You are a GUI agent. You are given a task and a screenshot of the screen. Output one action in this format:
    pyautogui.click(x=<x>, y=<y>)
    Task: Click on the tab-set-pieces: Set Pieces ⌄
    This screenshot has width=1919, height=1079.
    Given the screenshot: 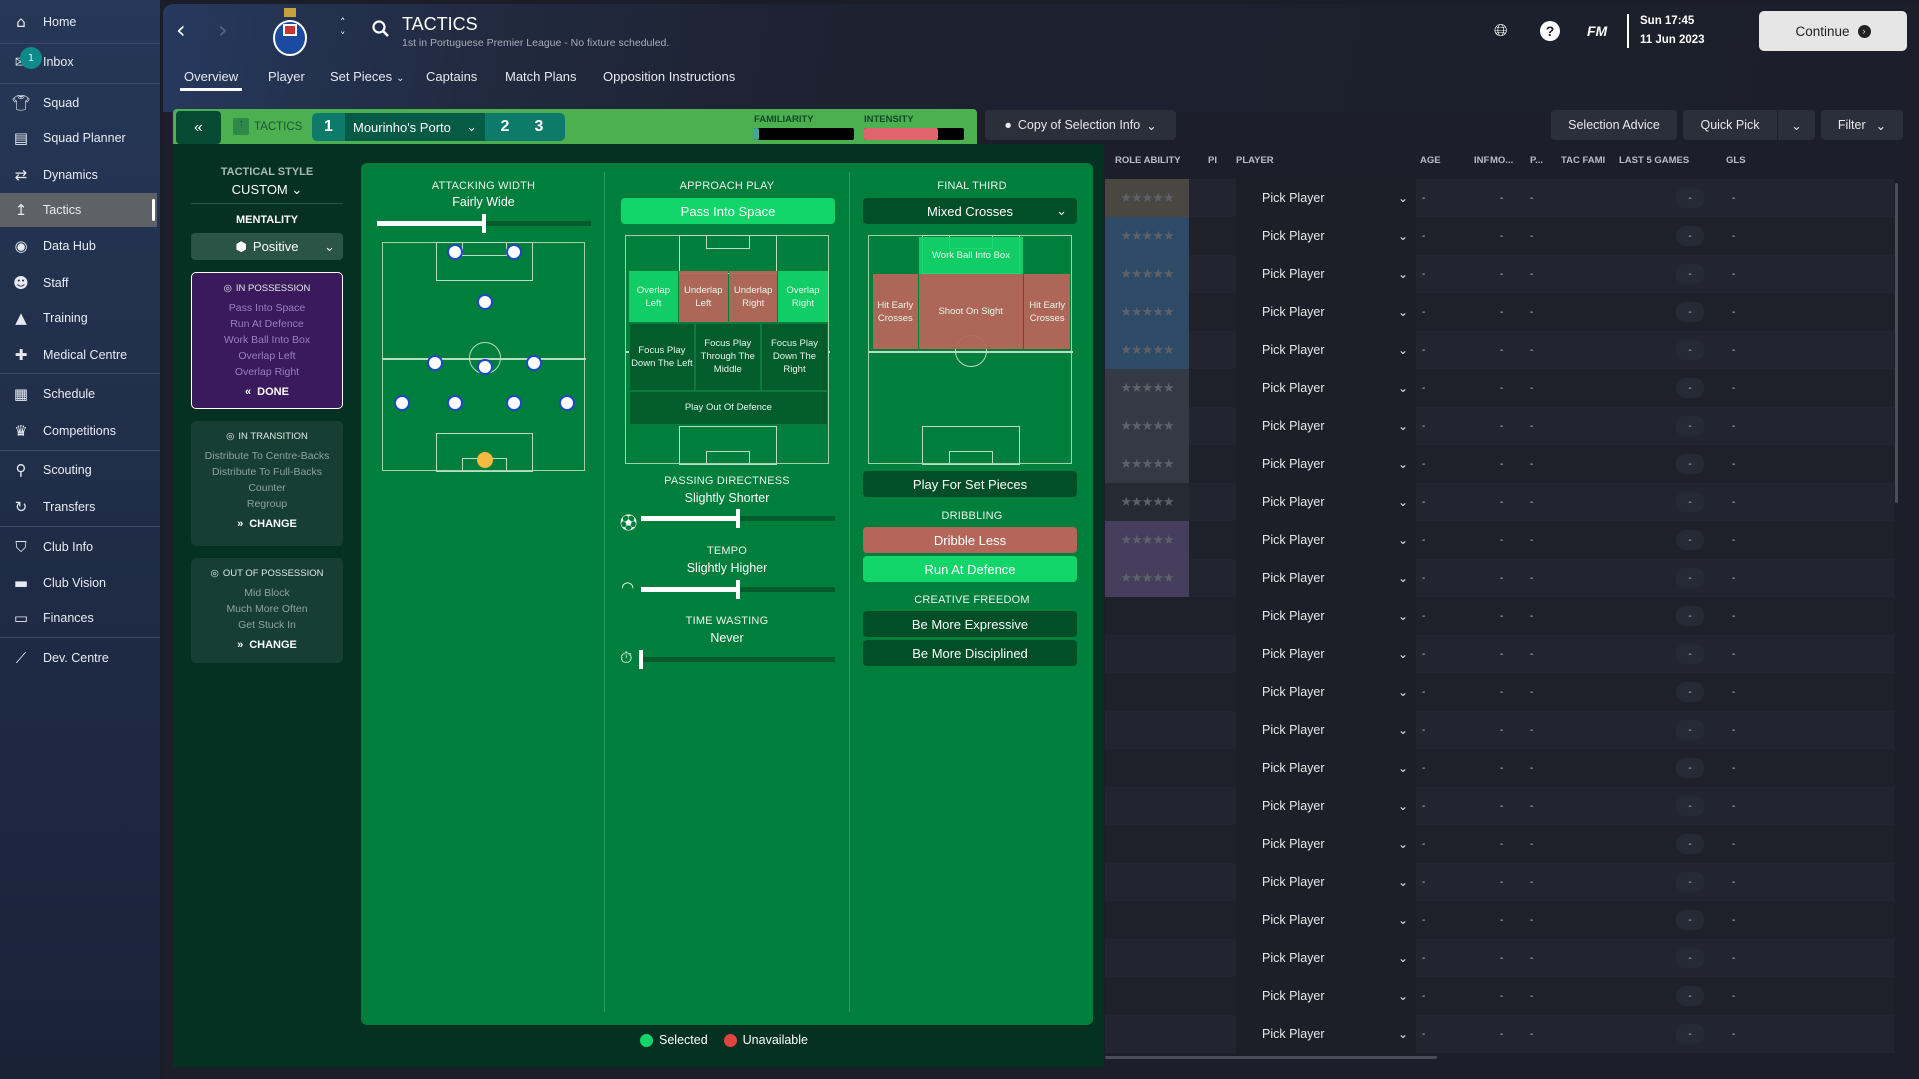 What is the action you would take?
    pyautogui.click(x=367, y=76)
    